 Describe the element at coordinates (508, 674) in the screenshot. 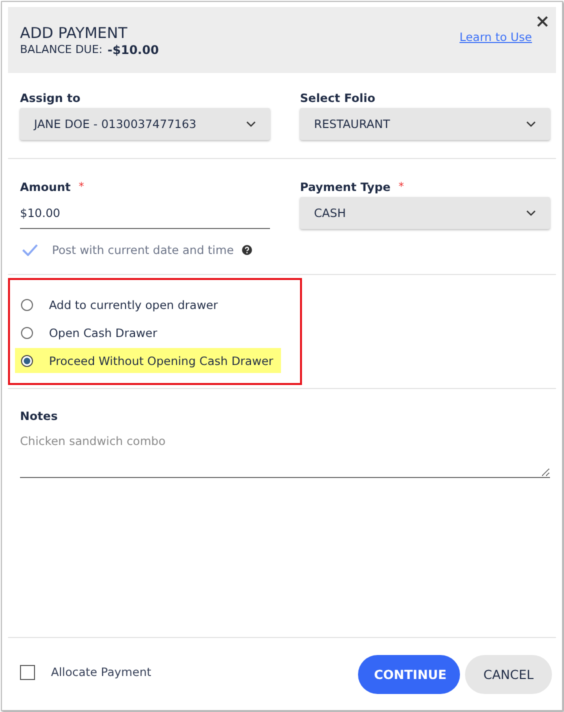

I see `cancel-button: CANCEL` at that location.